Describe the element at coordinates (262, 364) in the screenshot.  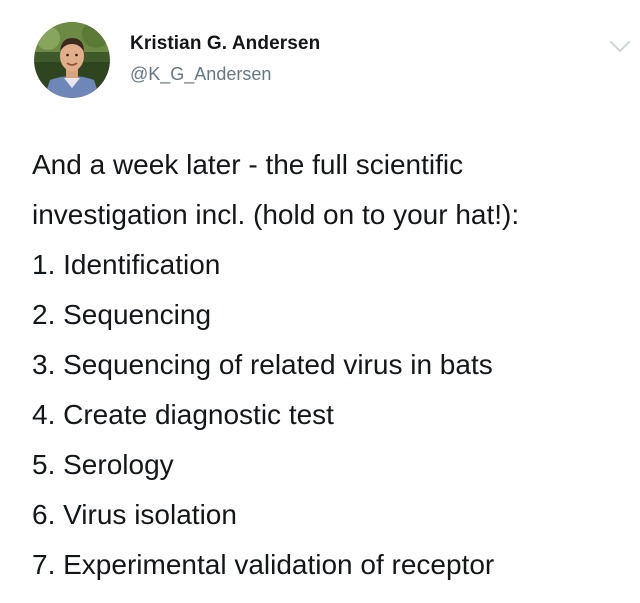
I see `tweet-line: 3. Sequencing of related virus in bats` at that location.